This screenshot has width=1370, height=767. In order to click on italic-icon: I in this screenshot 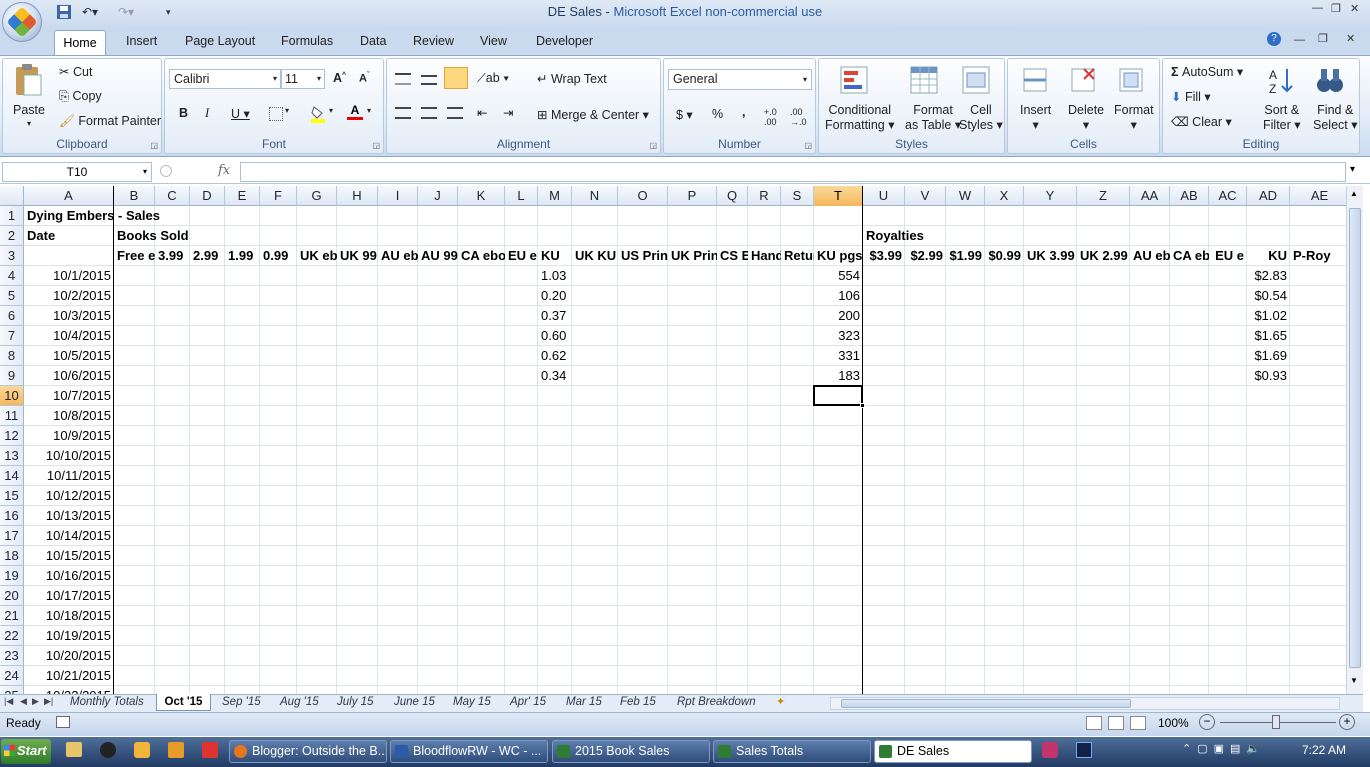, I will do `click(207, 113)`.